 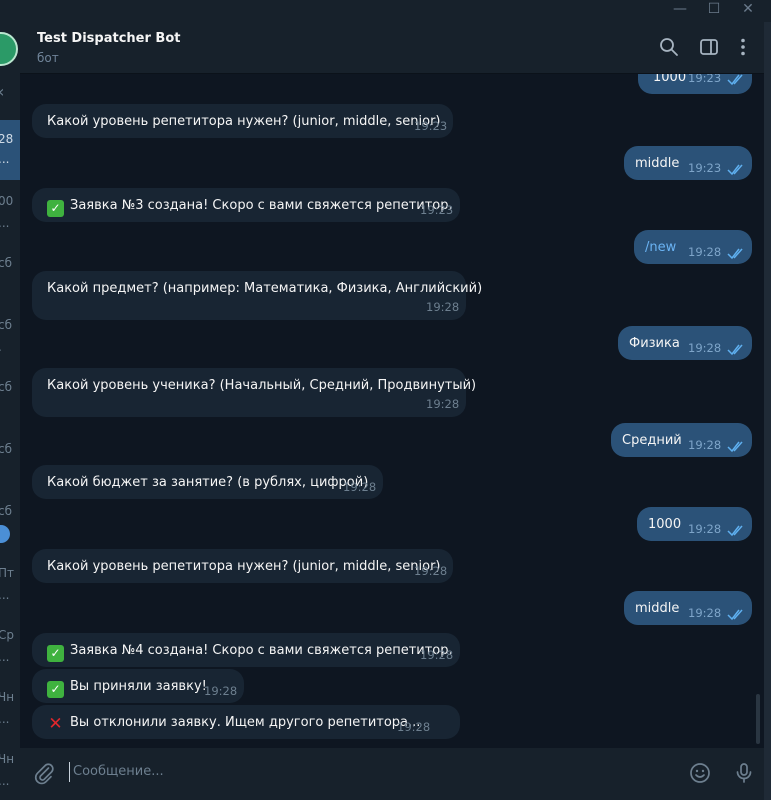 I want to click on message-outgoing: middle 19:23, so click(x=688, y=163).